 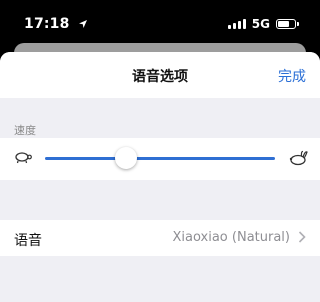 What do you see at coordinates (160, 20) in the screenshot?
I see `status-bar: 17:18 5G` at bounding box center [160, 20].